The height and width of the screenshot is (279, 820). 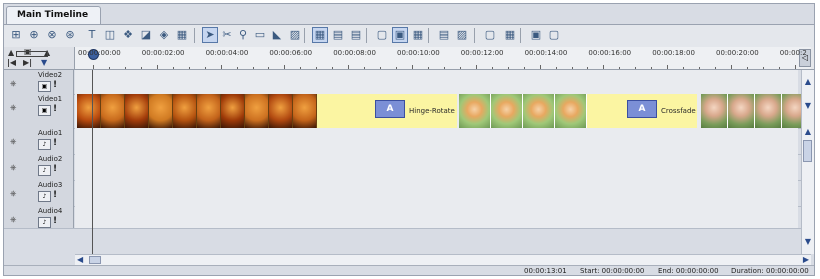 I want to click on audio-mix-icon: ▤, so click(x=444, y=35).